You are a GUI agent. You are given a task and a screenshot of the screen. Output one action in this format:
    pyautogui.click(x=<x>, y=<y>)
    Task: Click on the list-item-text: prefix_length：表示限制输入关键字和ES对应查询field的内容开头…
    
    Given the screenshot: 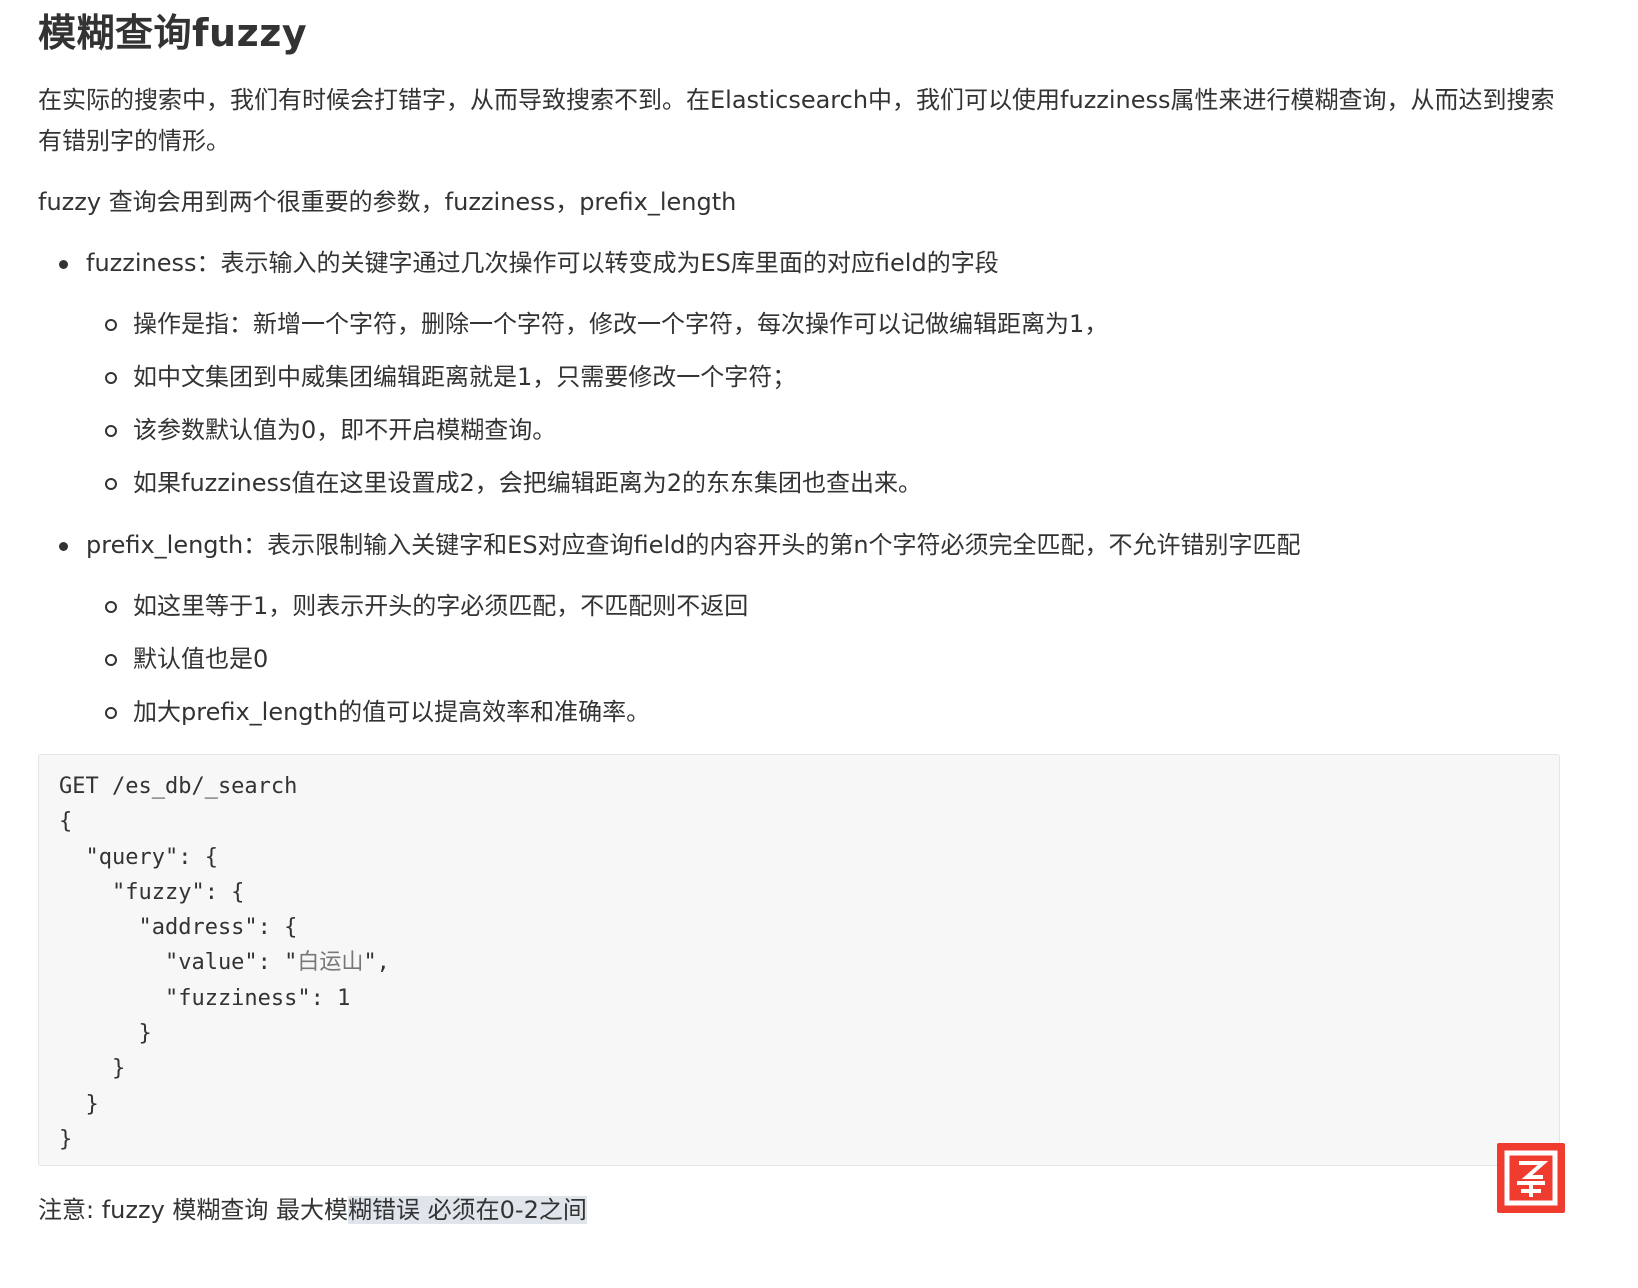 What is the action you would take?
    pyautogui.click(x=693, y=545)
    